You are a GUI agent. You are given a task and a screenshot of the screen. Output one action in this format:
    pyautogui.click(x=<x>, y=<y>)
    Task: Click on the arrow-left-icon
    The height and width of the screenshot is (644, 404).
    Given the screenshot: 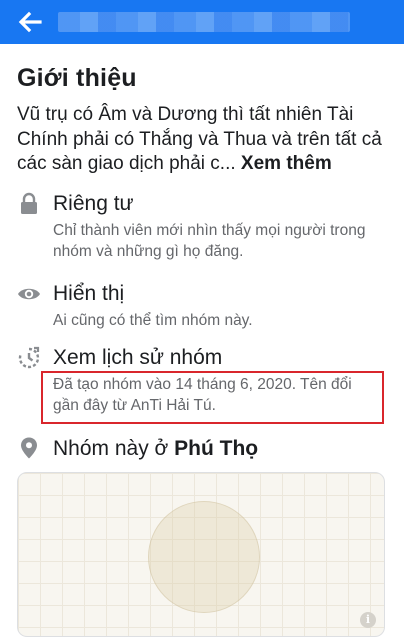 What is the action you would take?
    pyautogui.click(x=30, y=22)
    